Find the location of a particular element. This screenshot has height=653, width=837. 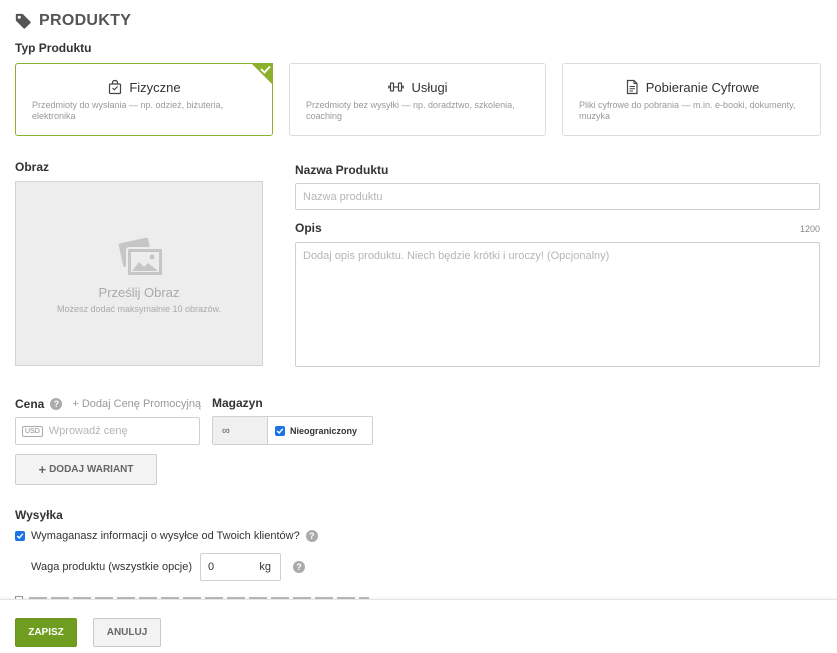

upload-title: Prześlij Obraz is located at coordinates (139, 292).